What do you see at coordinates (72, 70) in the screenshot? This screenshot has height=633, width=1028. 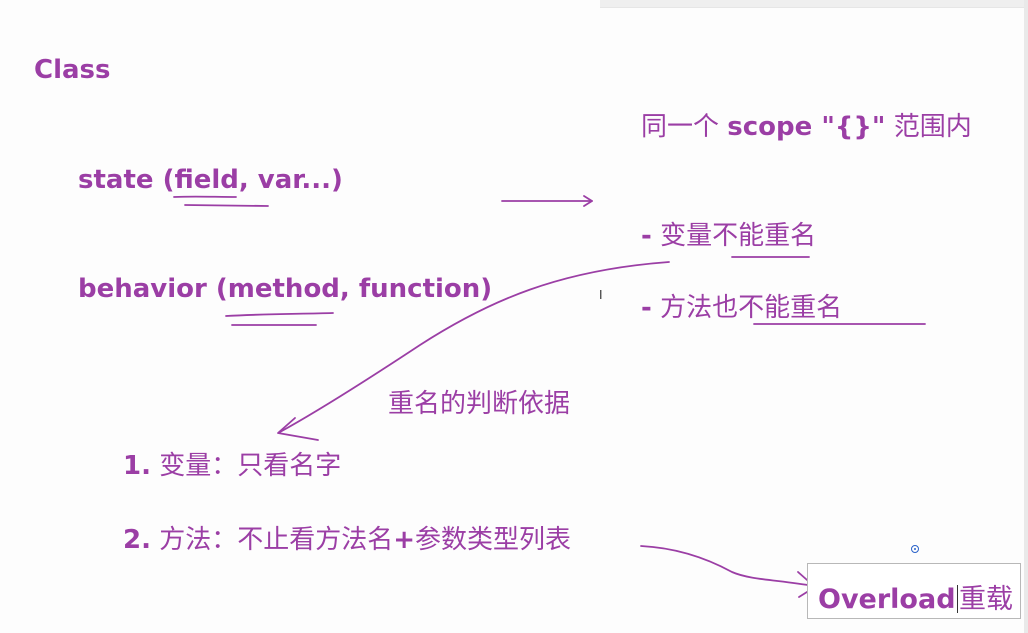 I see `class-heading: Class` at bounding box center [72, 70].